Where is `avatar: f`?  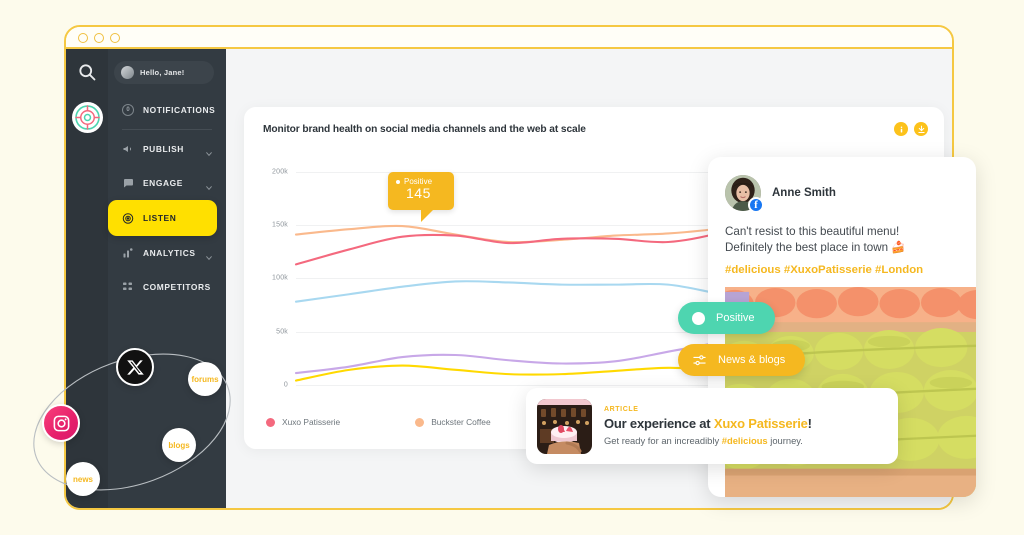 avatar: f is located at coordinates (744, 194).